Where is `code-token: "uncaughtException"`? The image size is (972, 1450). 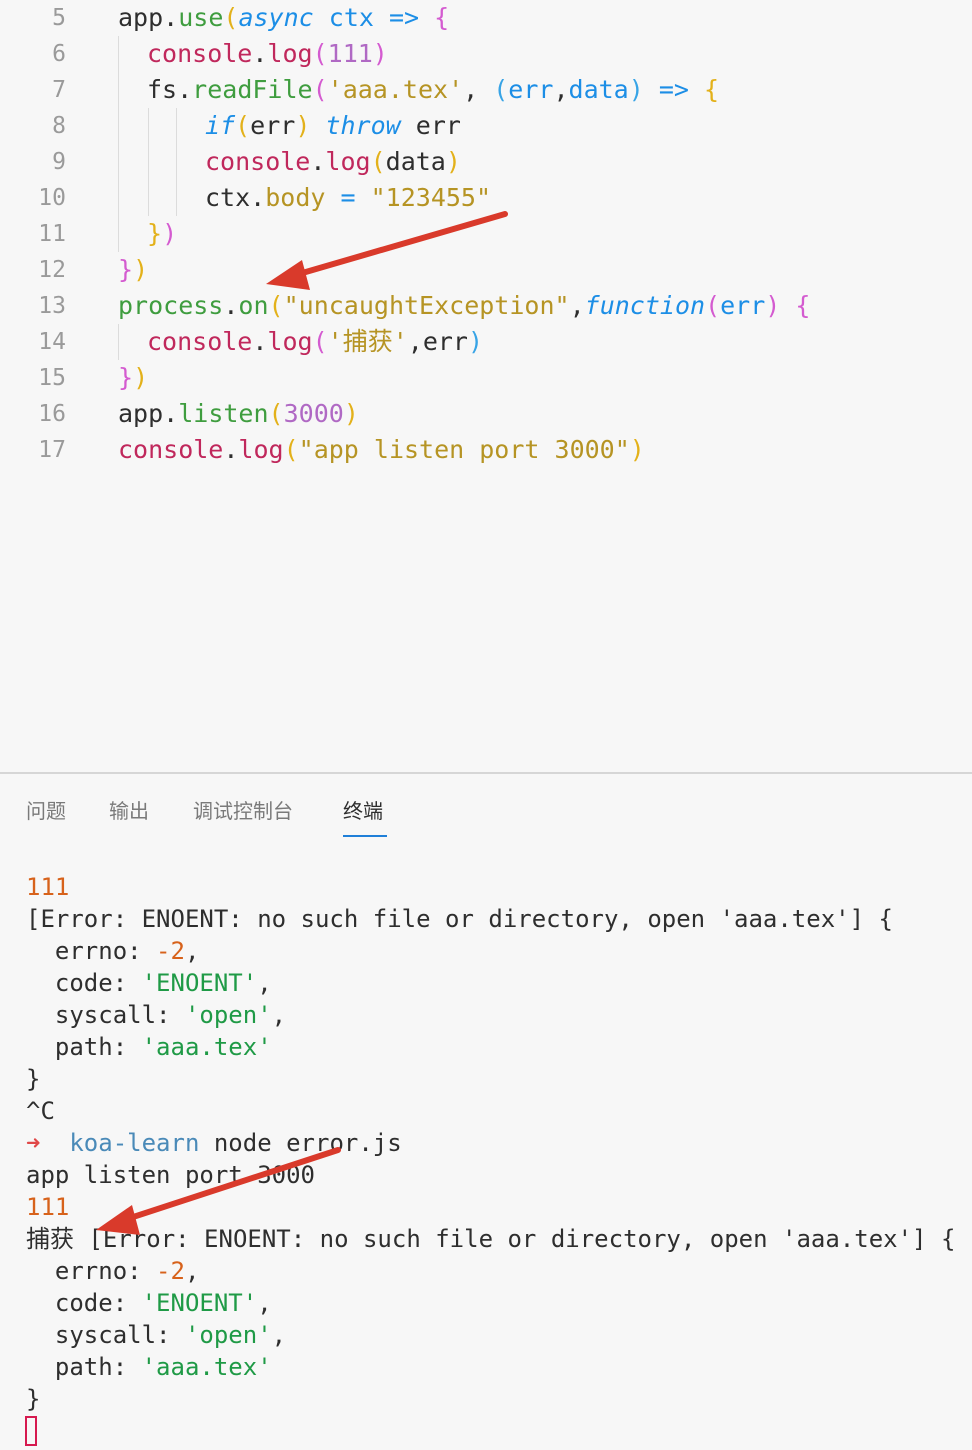
code-token: "uncaughtException" is located at coordinates (426, 305).